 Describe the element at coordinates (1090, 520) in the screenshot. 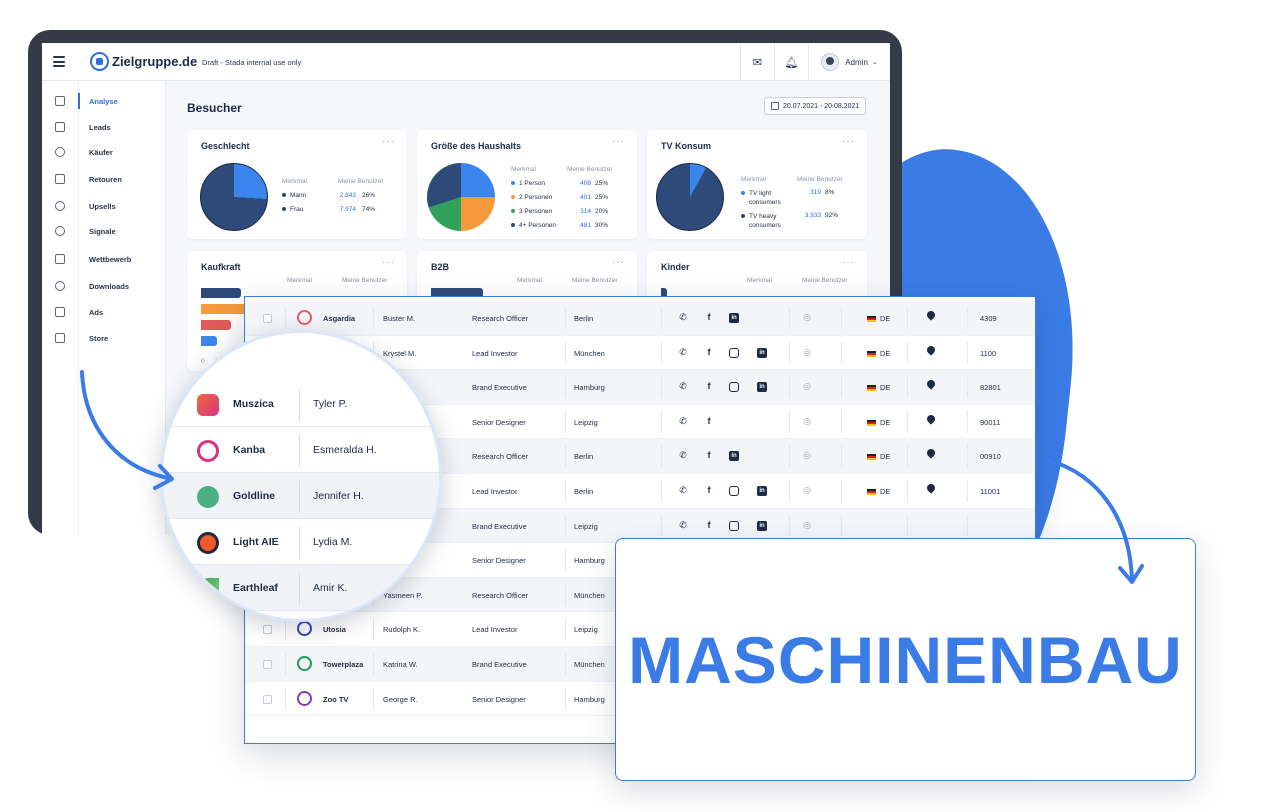

I see `arrow-right` at that location.